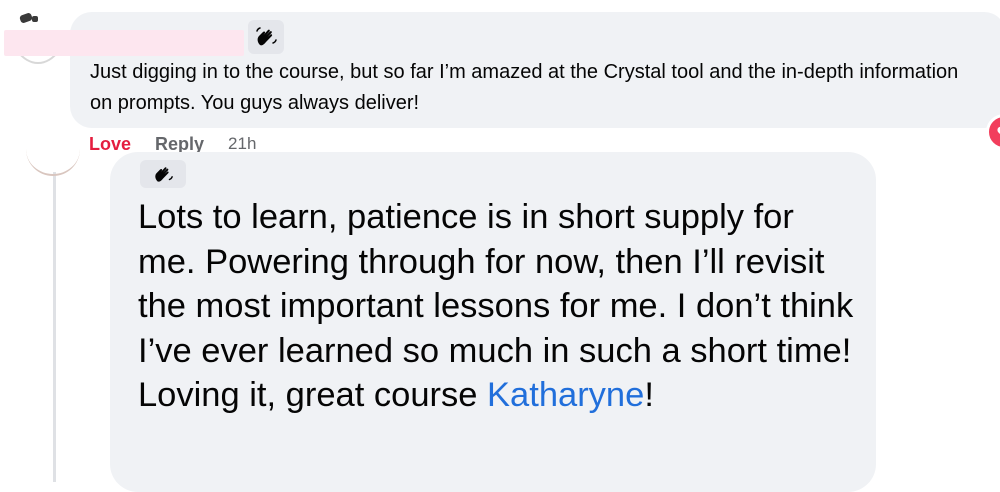 This screenshot has width=1000, height=492. What do you see at coordinates (998, 130) in the screenshot?
I see `heart-icon` at bounding box center [998, 130].